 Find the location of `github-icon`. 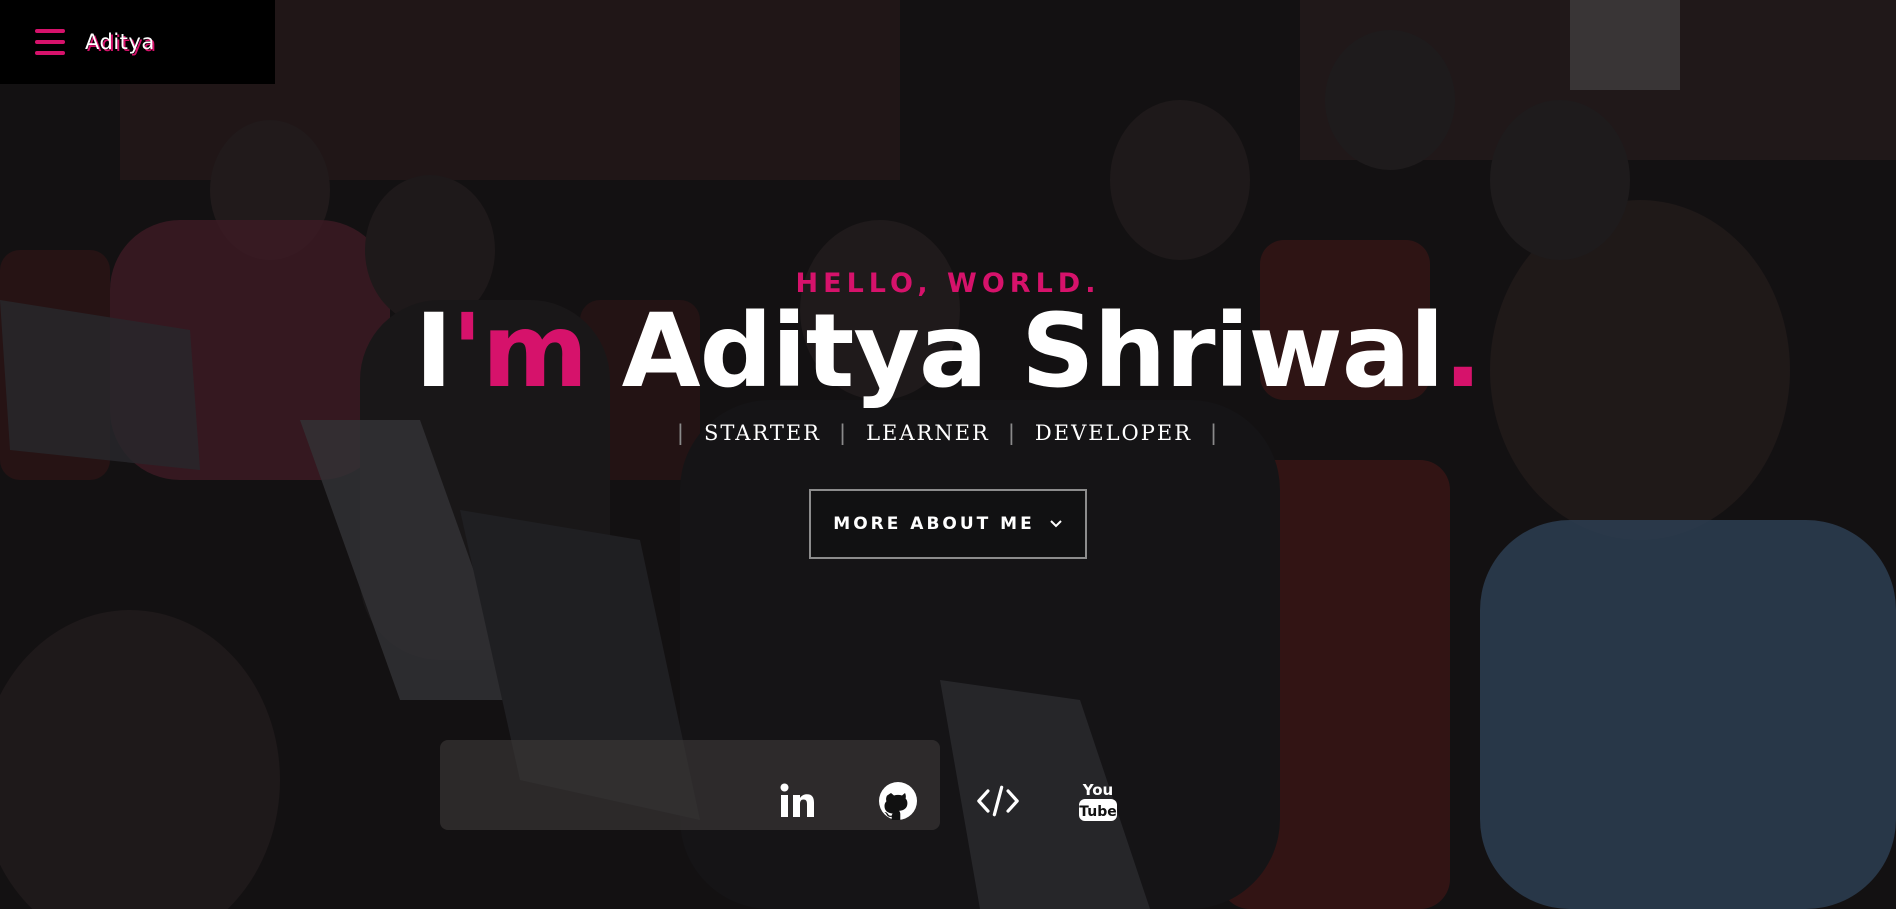

github-icon is located at coordinates (898, 801).